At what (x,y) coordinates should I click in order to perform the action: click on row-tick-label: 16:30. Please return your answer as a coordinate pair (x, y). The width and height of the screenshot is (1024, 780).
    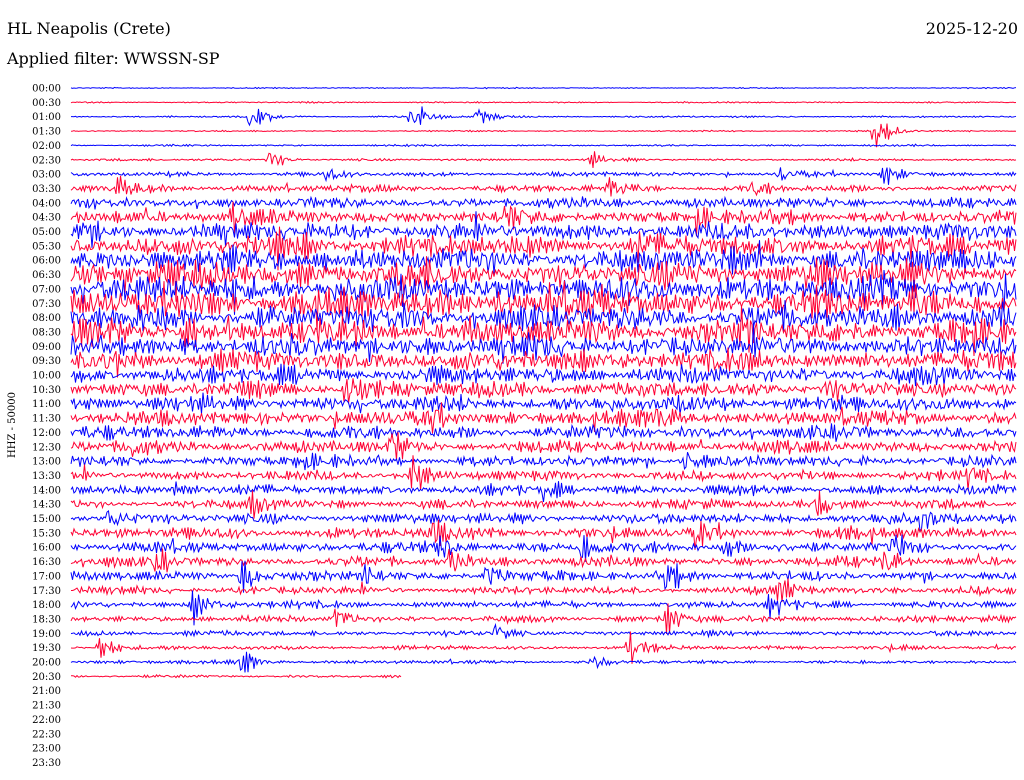
    Looking at the image, I should click on (46, 562).